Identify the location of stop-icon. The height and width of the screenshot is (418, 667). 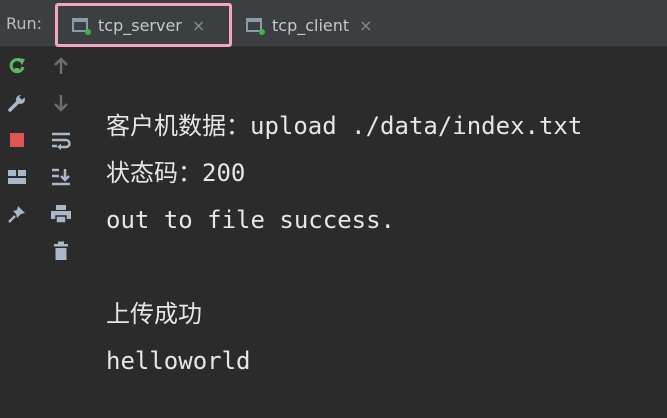
(17, 140).